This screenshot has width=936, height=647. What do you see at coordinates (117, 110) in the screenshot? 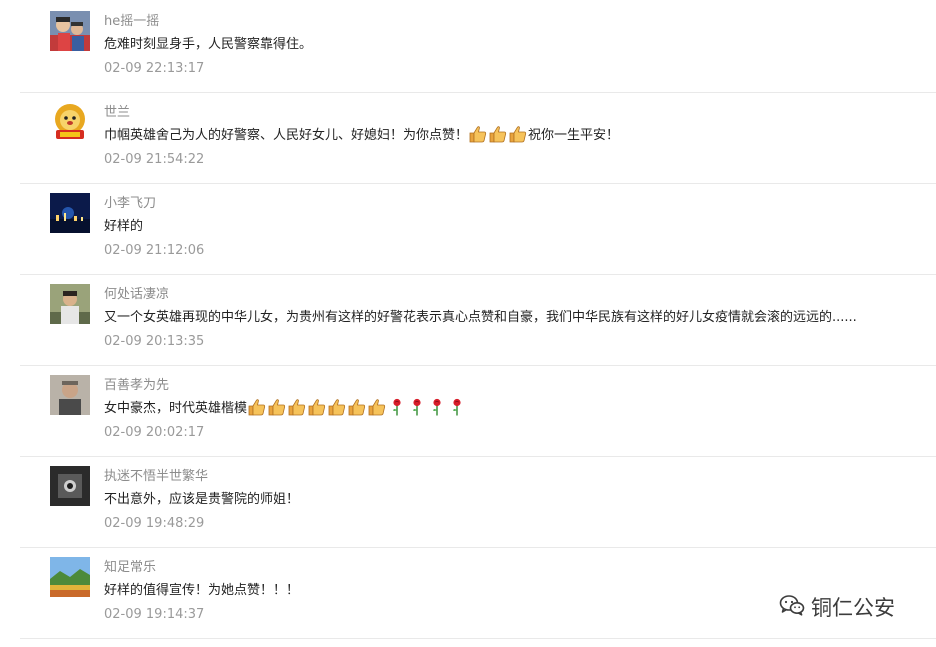
I see `commenter-name: 世兰` at bounding box center [117, 110].